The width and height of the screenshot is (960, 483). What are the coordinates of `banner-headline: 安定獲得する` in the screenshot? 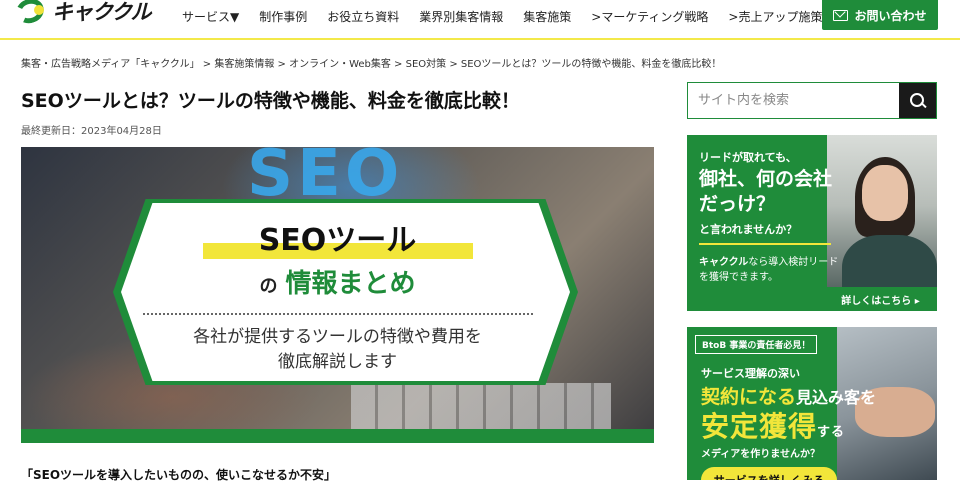 It's located at (773, 426).